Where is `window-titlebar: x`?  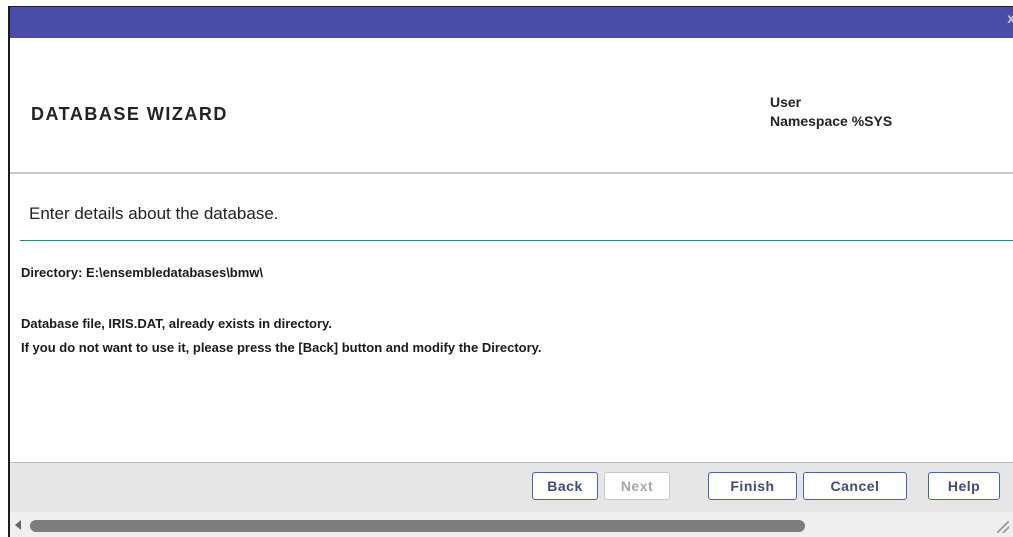 window-titlebar: x is located at coordinates (511, 22).